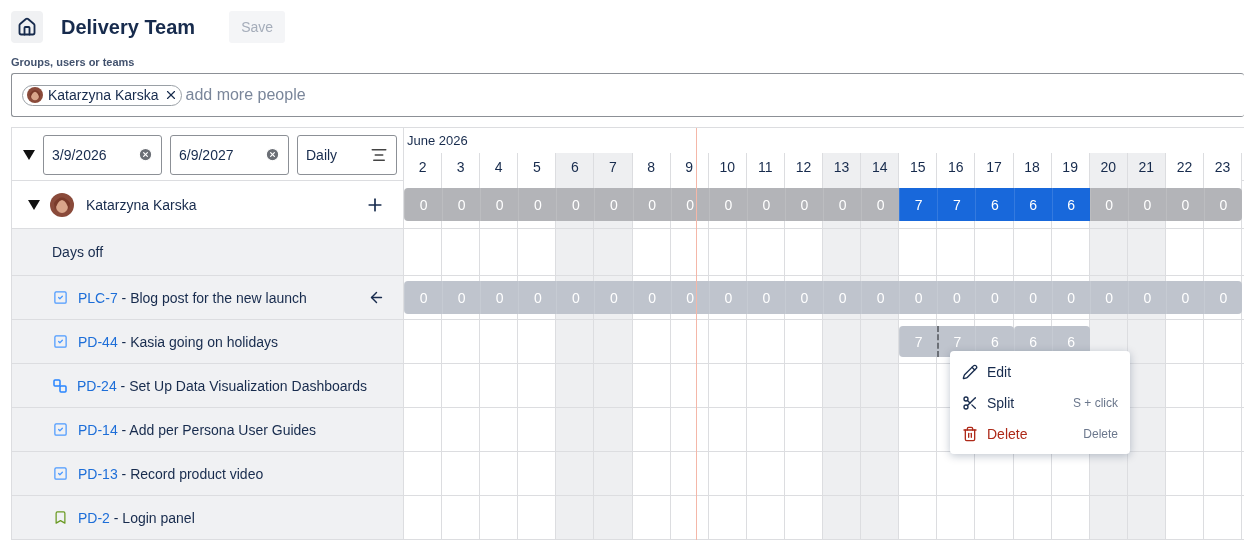 The image size is (1244, 540). I want to click on day-label: 18, so click(1032, 167).